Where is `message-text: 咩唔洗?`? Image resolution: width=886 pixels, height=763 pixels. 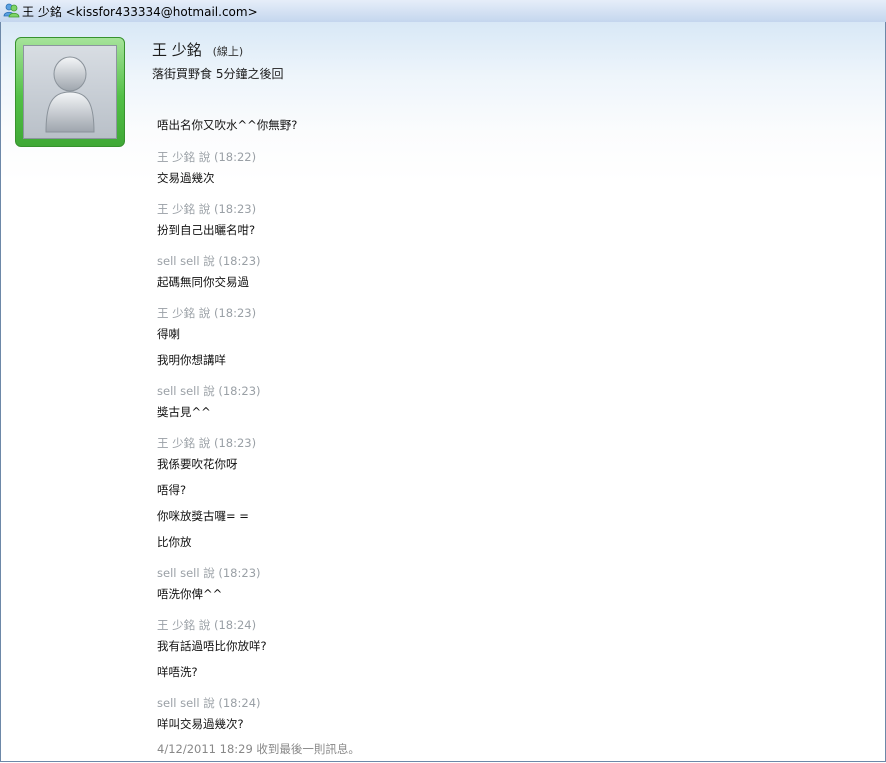 message-text: 咩唔洗? is located at coordinates (177, 672).